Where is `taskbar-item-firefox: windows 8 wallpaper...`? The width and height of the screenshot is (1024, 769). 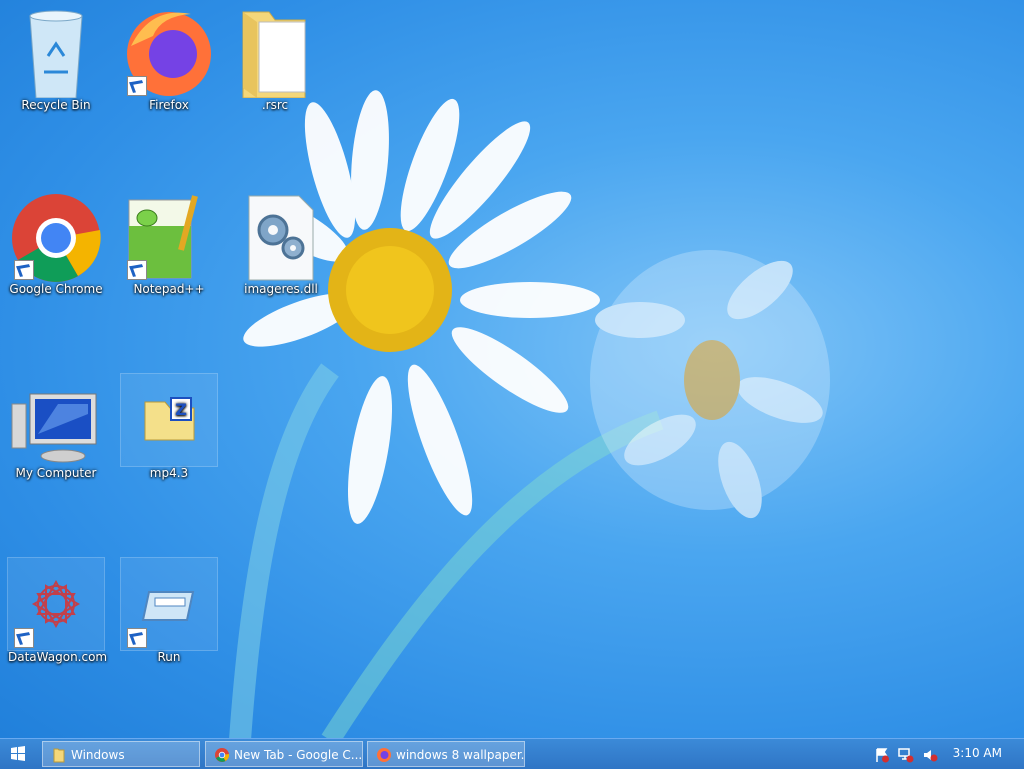 taskbar-item-firefox: windows 8 wallpaper... is located at coordinates (446, 754).